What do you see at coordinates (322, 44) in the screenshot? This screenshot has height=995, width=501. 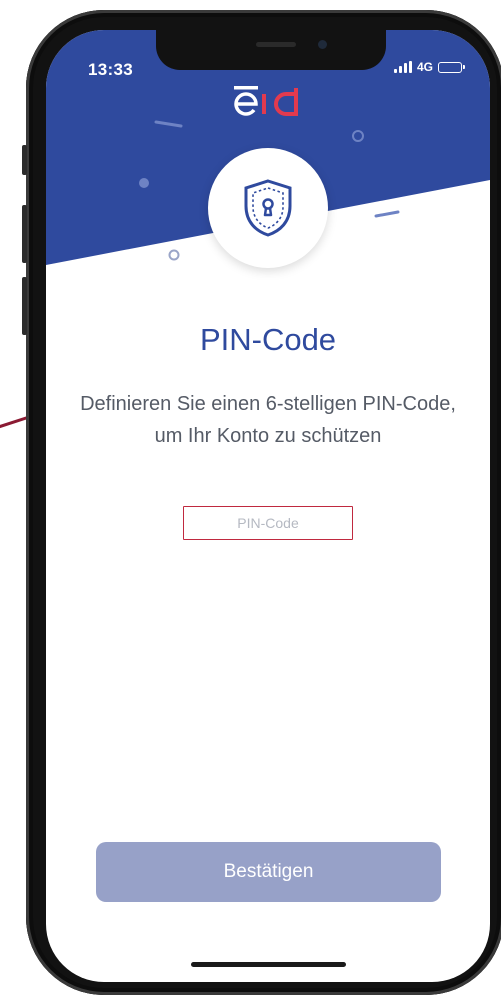 I see `front-camera` at bounding box center [322, 44].